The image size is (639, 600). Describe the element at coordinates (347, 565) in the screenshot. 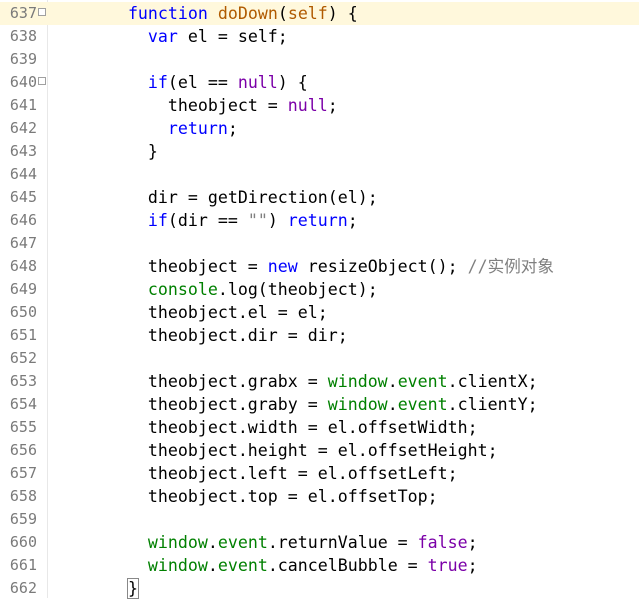

I see `code-token: .cancelBubble =` at that location.